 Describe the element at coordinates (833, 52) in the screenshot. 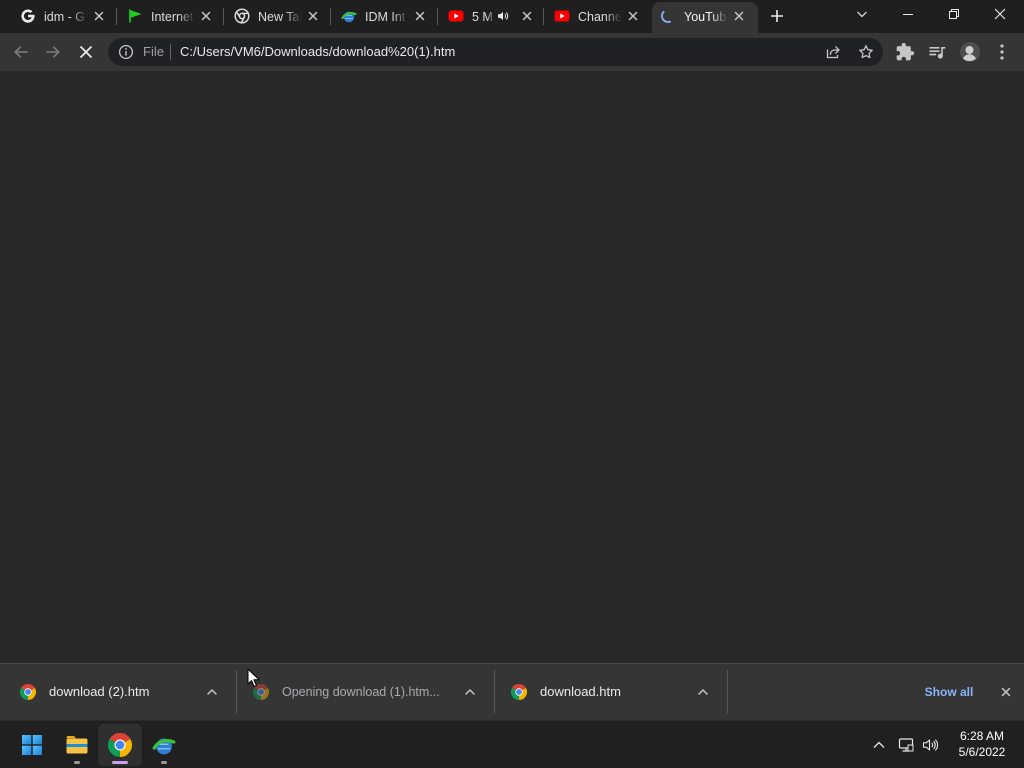

I see `share-icon` at that location.